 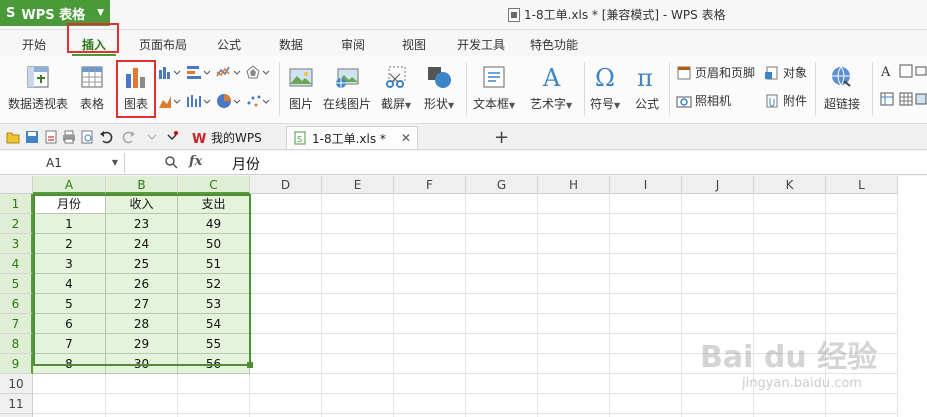 What do you see at coordinates (790, 224) in the screenshot?
I see `cell-k2` at bounding box center [790, 224].